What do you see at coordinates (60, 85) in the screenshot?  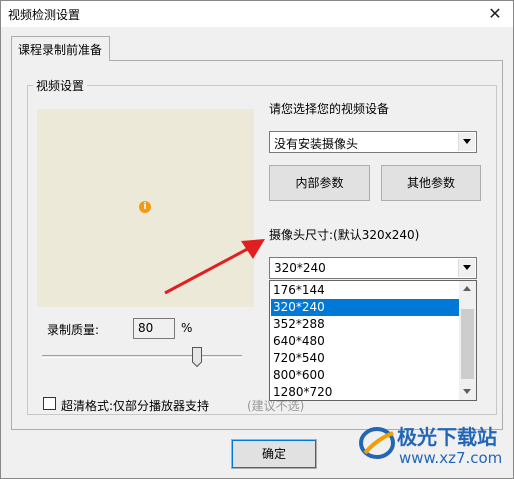 I see `group-label: 视频设置` at bounding box center [60, 85].